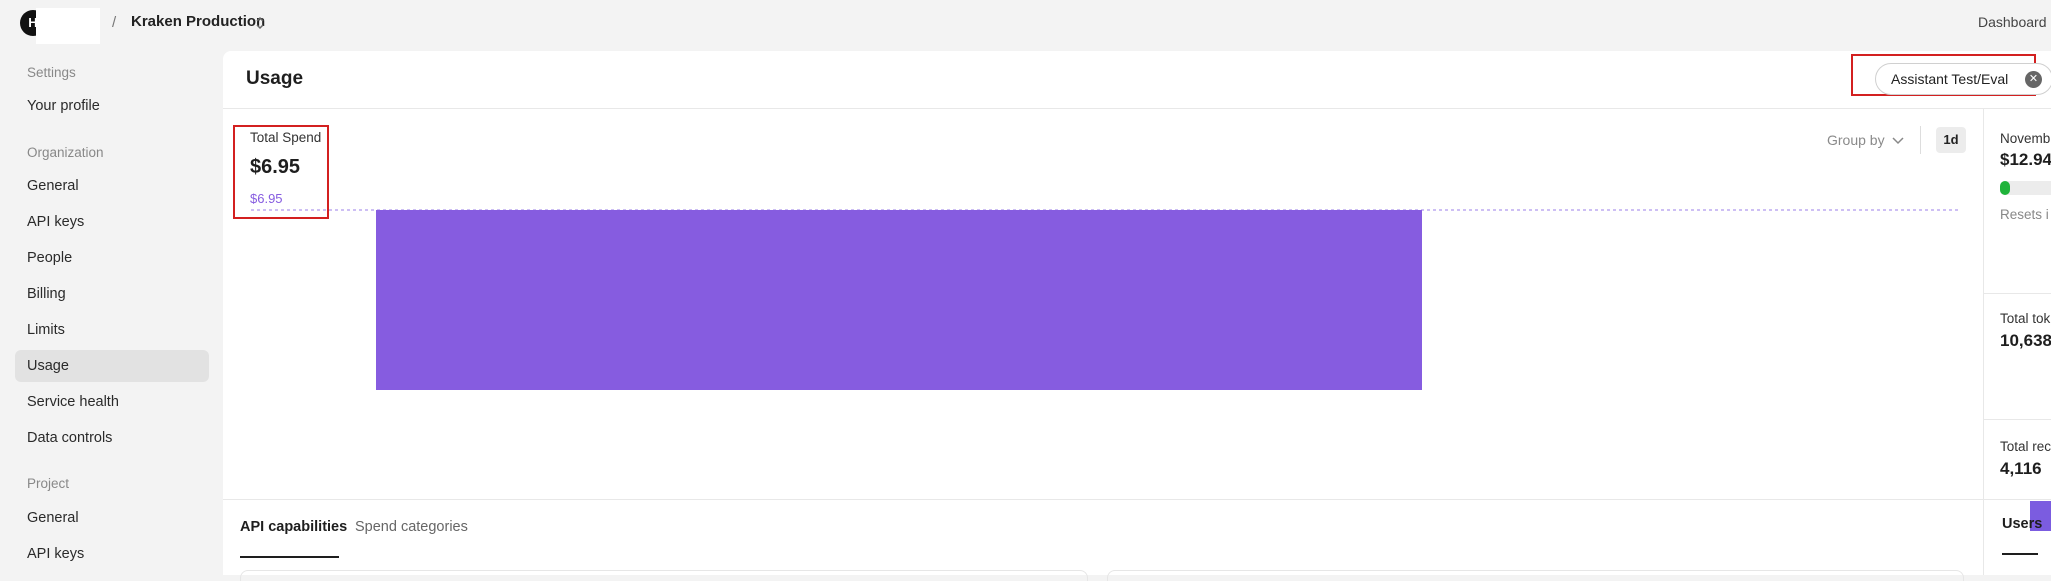  I want to click on chevron-updown-icon, so click(260, 23).